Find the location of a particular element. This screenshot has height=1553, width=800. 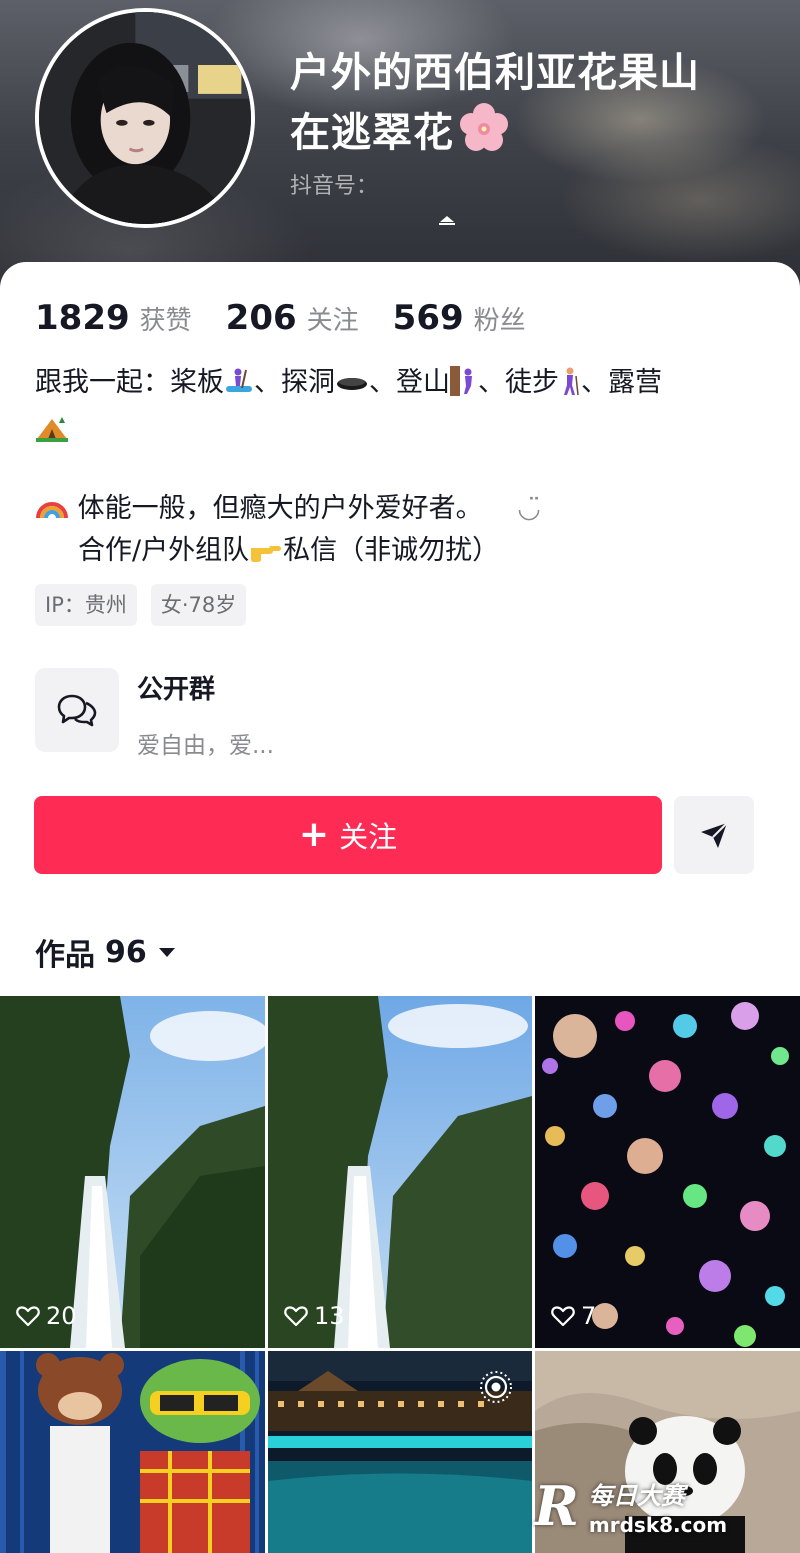

like-count: 20 is located at coordinates (46, 1316).